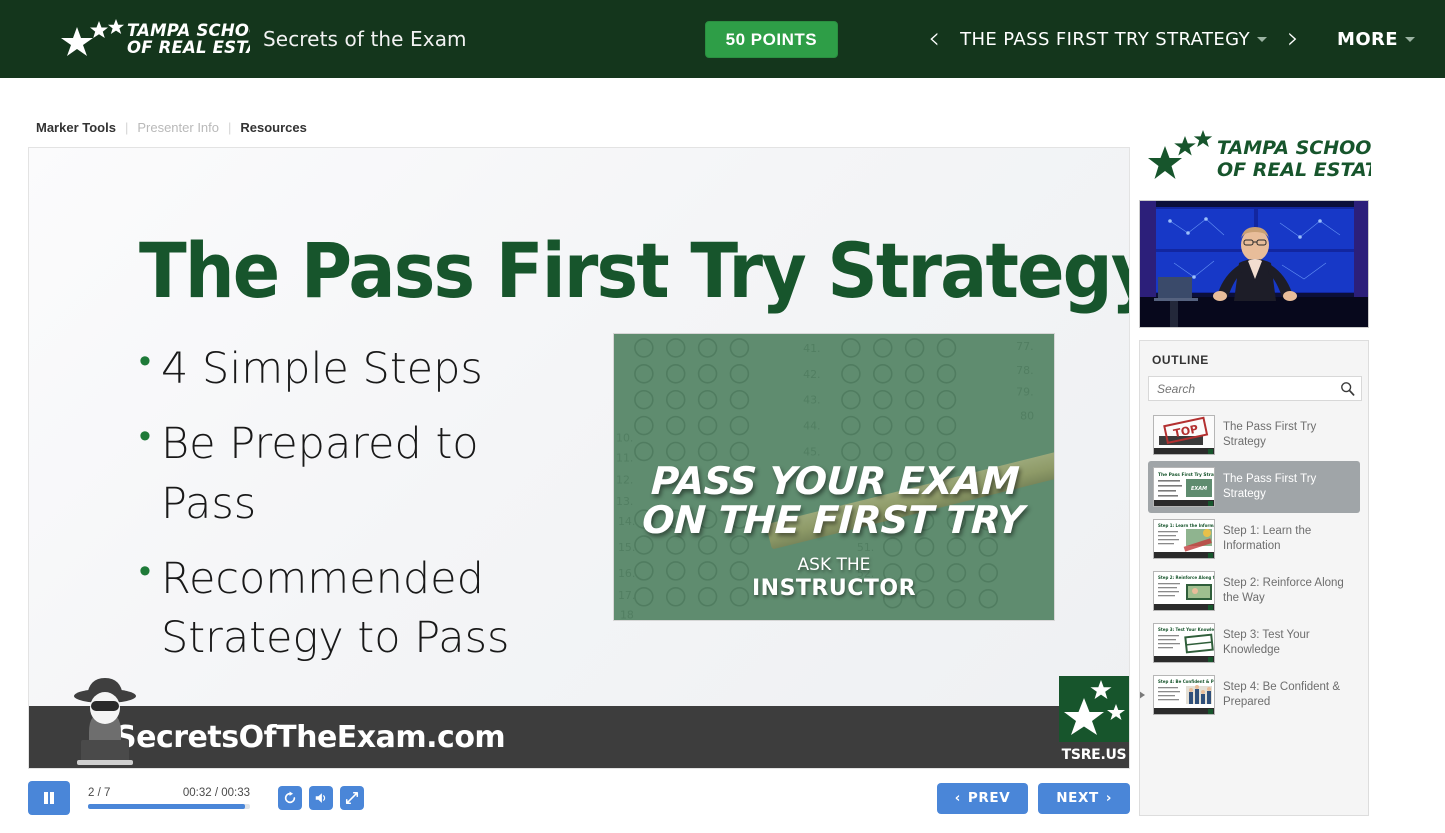 This screenshot has height=833, width=1445. Describe the element at coordinates (771, 39) in the screenshot. I see `points-badge: 50 POINTS` at that location.